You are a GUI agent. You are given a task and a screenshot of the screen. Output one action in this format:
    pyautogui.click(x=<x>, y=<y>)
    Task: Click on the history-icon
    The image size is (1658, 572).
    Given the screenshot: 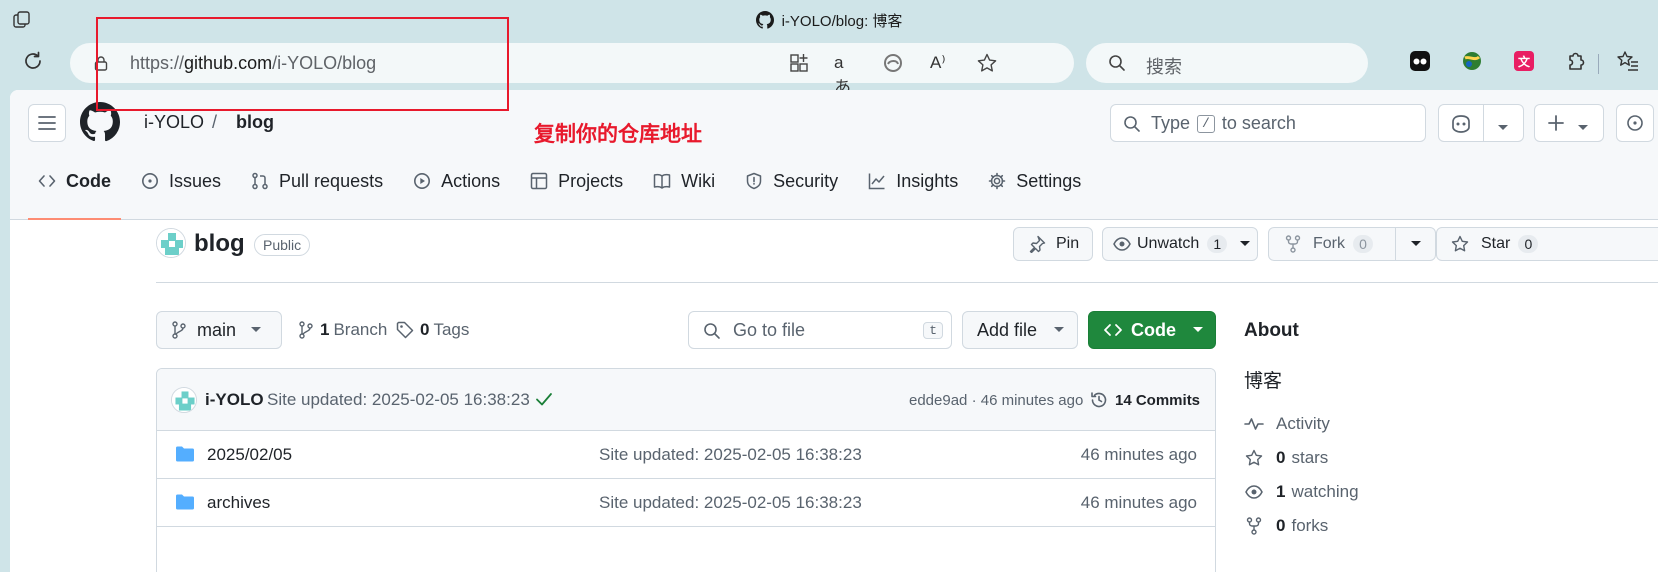 What is the action you would take?
    pyautogui.click(x=1099, y=400)
    